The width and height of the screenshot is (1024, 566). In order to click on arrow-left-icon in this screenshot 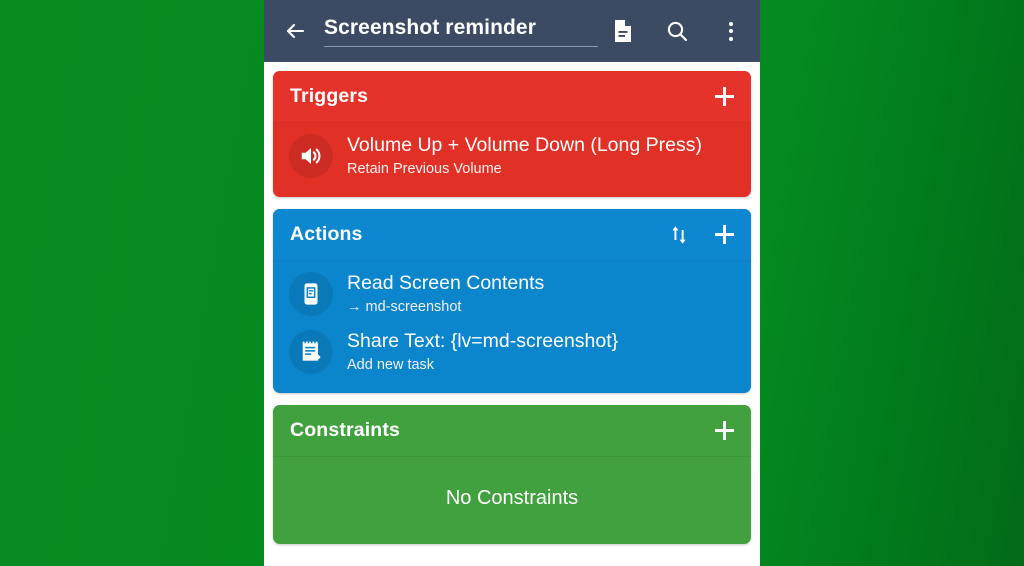, I will do `click(295, 31)`.